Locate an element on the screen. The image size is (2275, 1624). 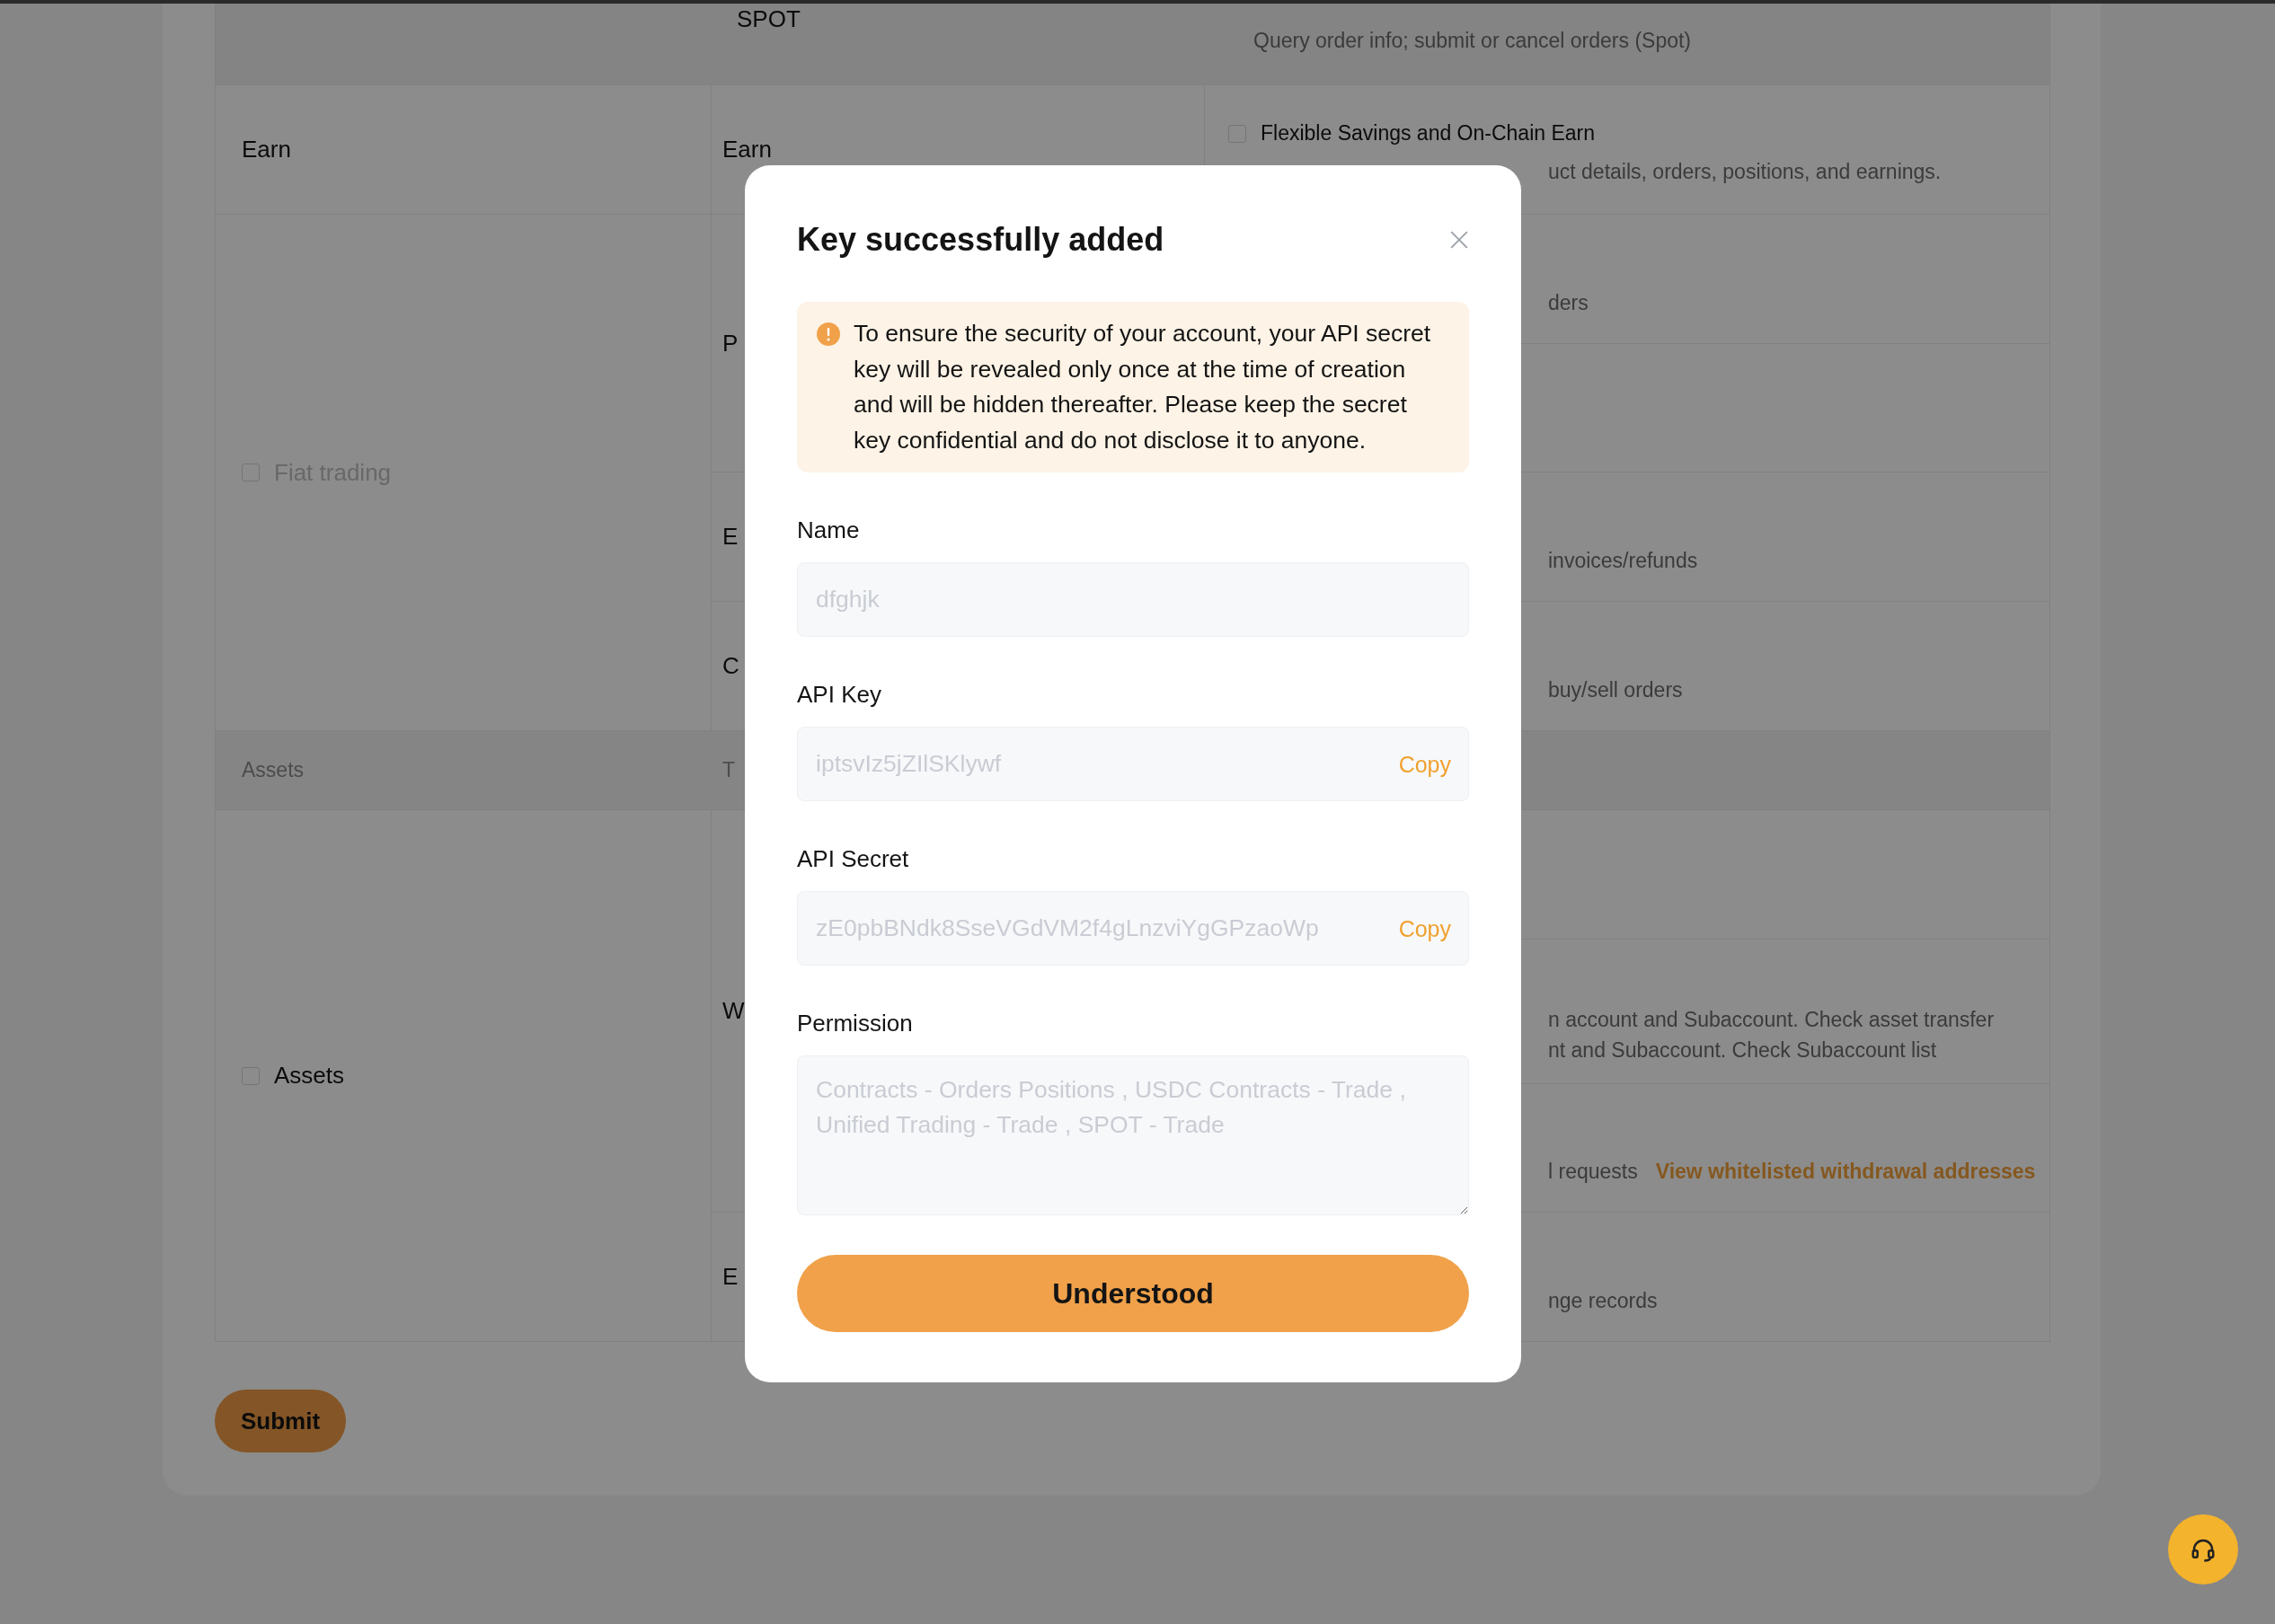
section-header: Assets is located at coordinates (273, 770).